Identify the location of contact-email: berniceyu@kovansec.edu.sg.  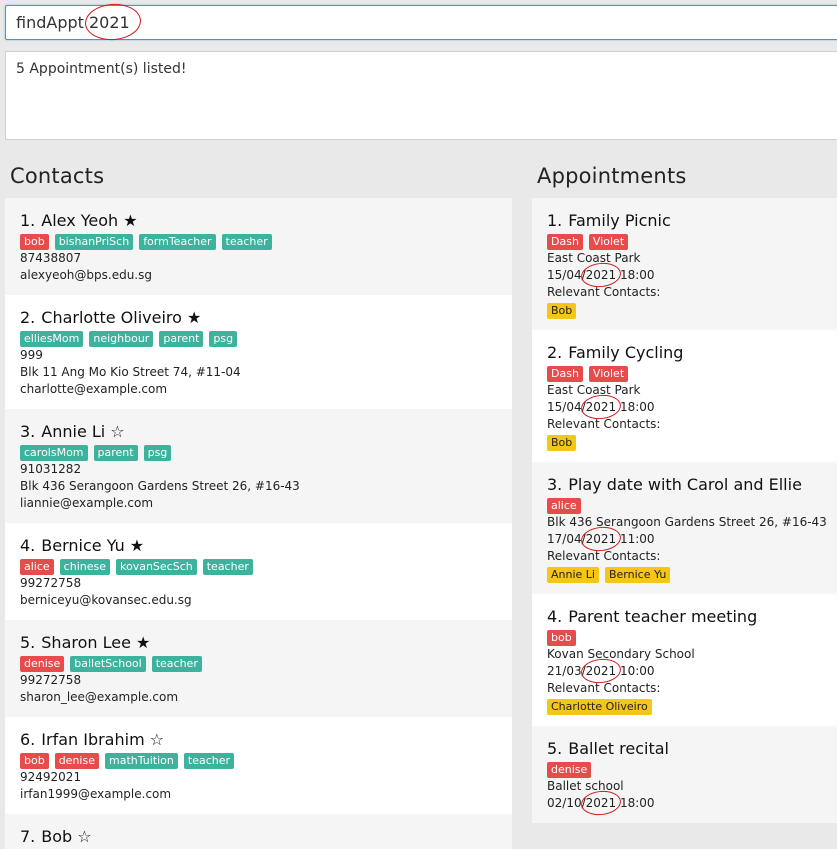
(106, 600).